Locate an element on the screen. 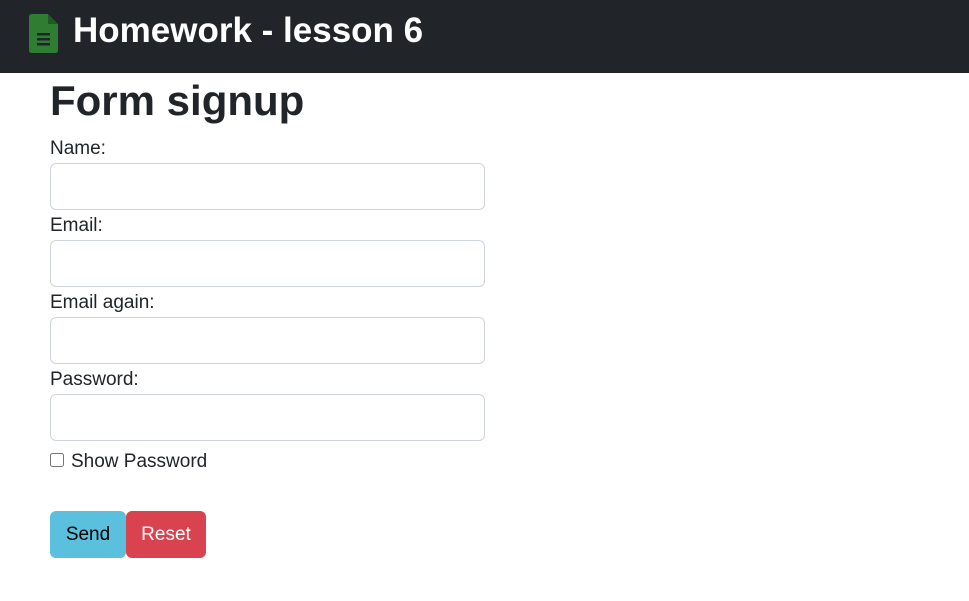  send-button: Send is located at coordinates (88, 534).